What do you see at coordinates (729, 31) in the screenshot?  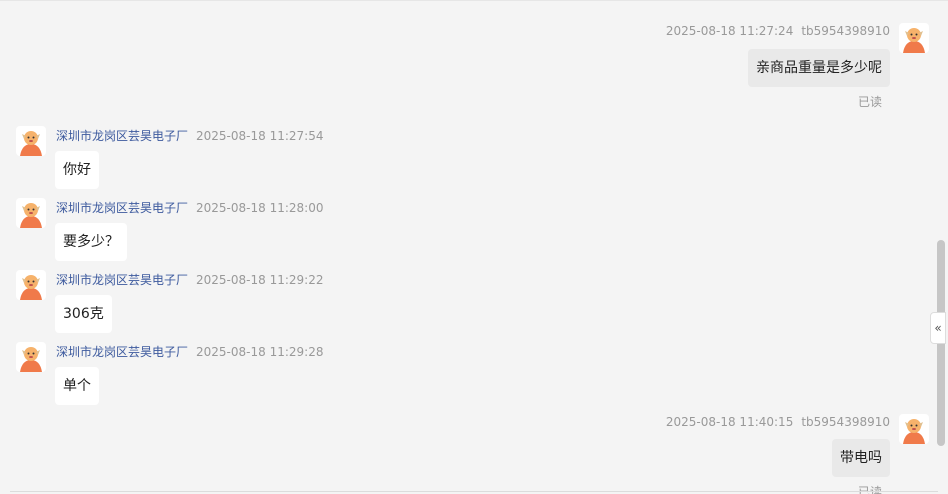 I see `message-time: 2025-08-18 11:27:24` at bounding box center [729, 31].